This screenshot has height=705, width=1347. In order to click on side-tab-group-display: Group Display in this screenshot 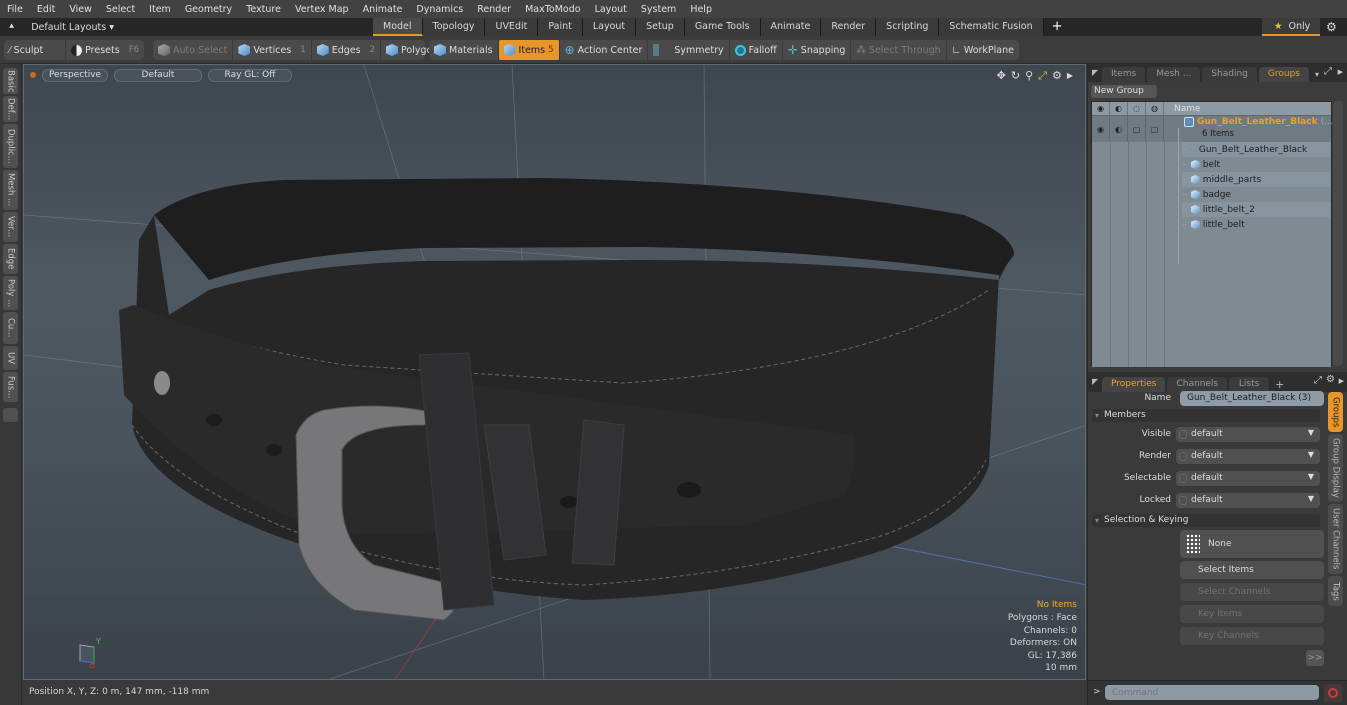, I will do `click(1335, 468)`.